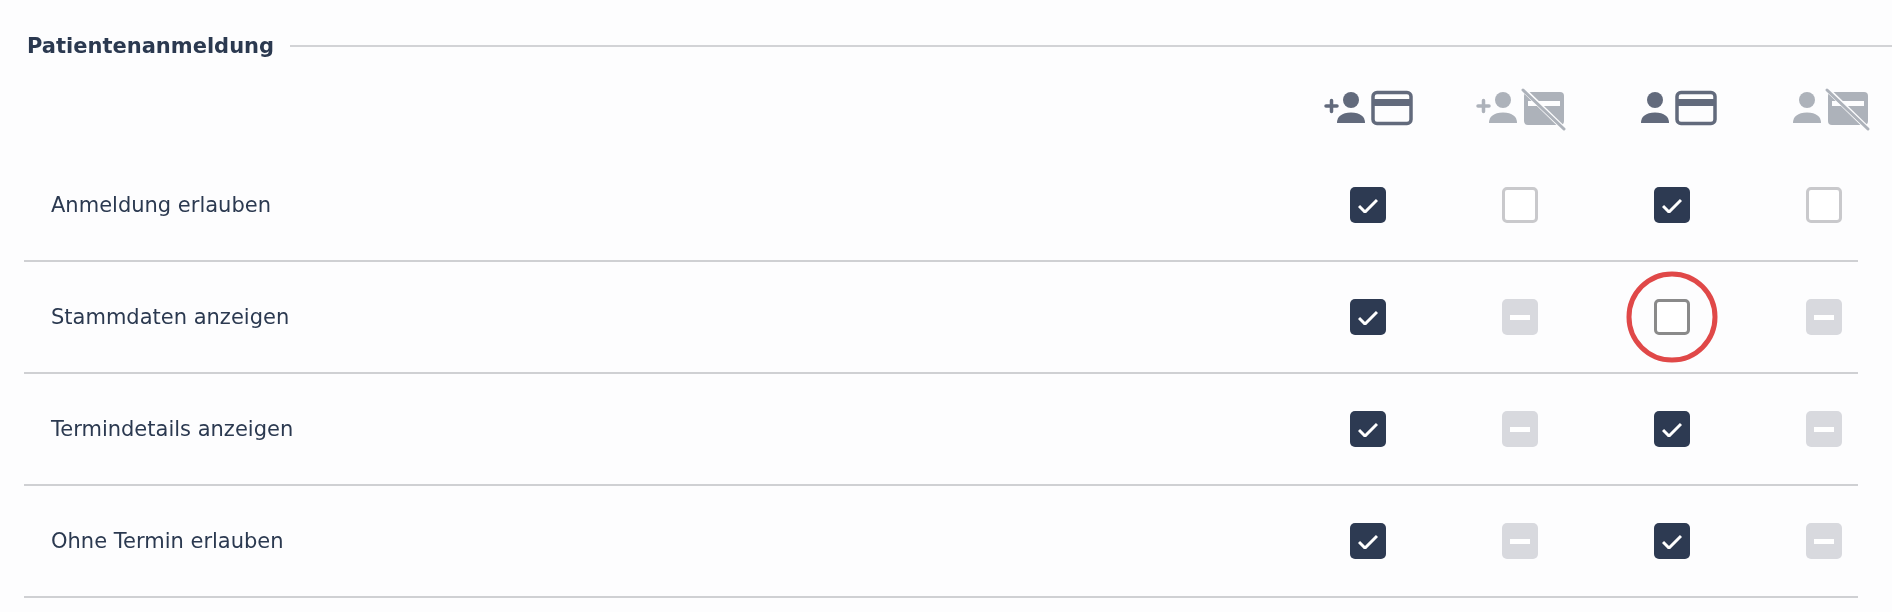  What do you see at coordinates (150, 46) in the screenshot?
I see `section-title: Patientenanmeldung` at bounding box center [150, 46].